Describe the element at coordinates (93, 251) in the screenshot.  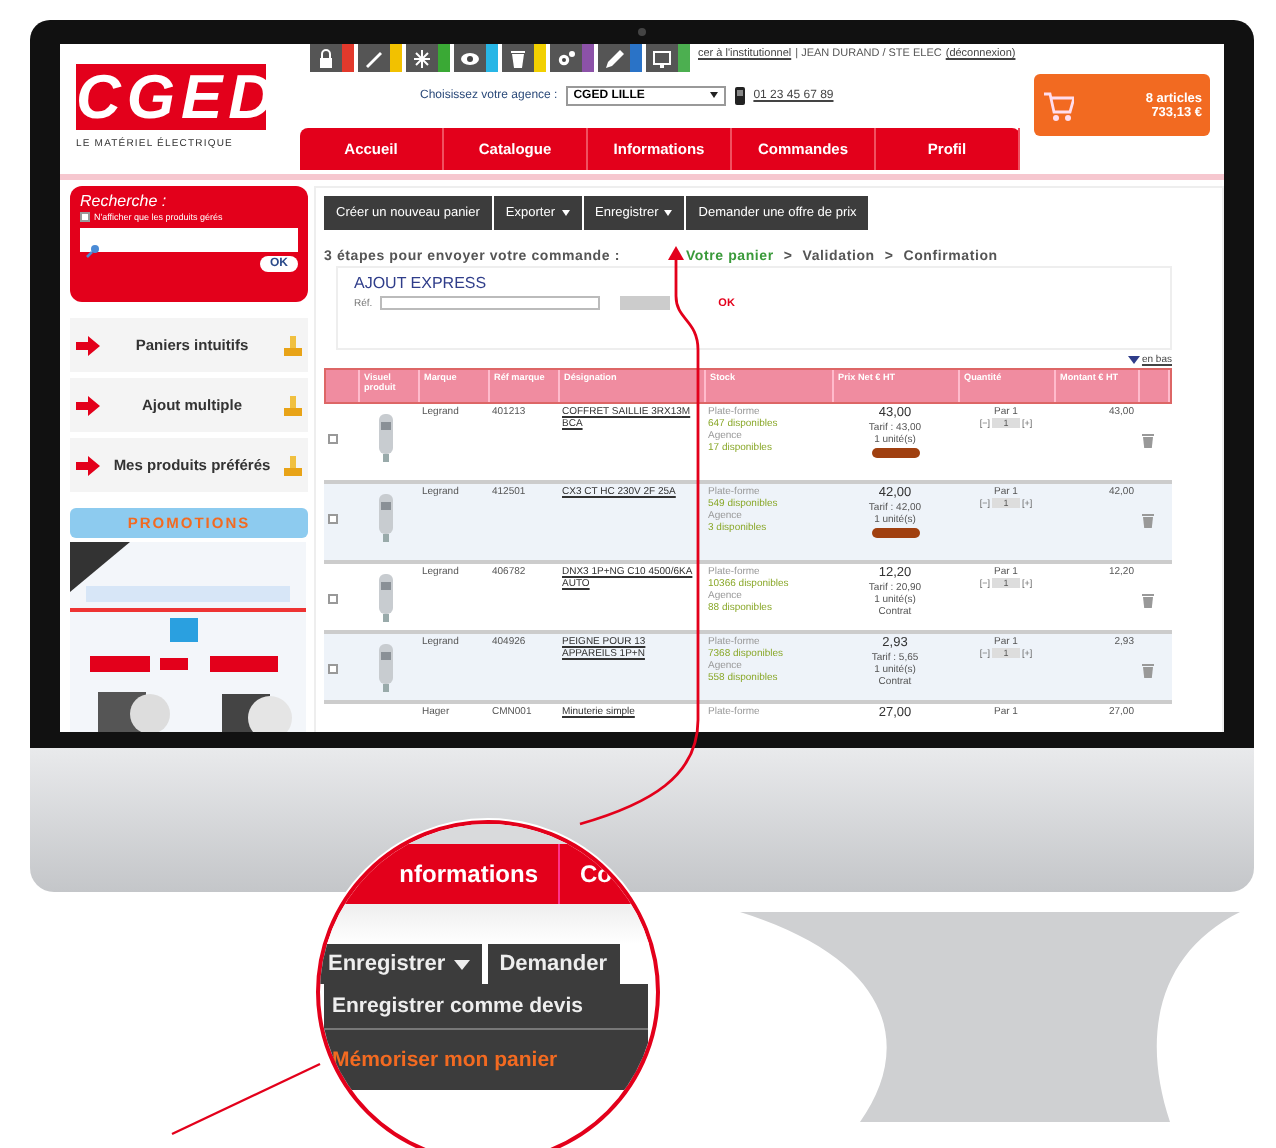
I see `search-icon` at that location.